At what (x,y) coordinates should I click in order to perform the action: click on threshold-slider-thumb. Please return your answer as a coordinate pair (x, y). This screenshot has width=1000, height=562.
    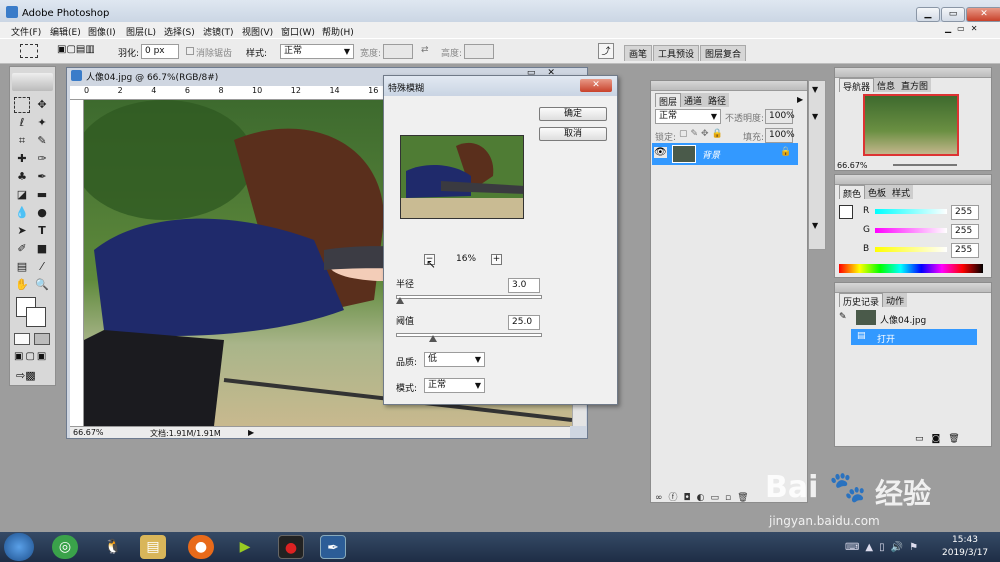
    Looking at the image, I should click on (433, 338).